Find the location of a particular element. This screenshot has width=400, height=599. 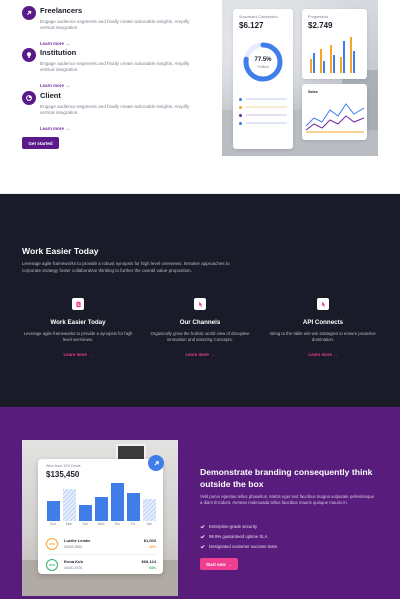

dollar-icon: $ is located at coordinates (78, 304).